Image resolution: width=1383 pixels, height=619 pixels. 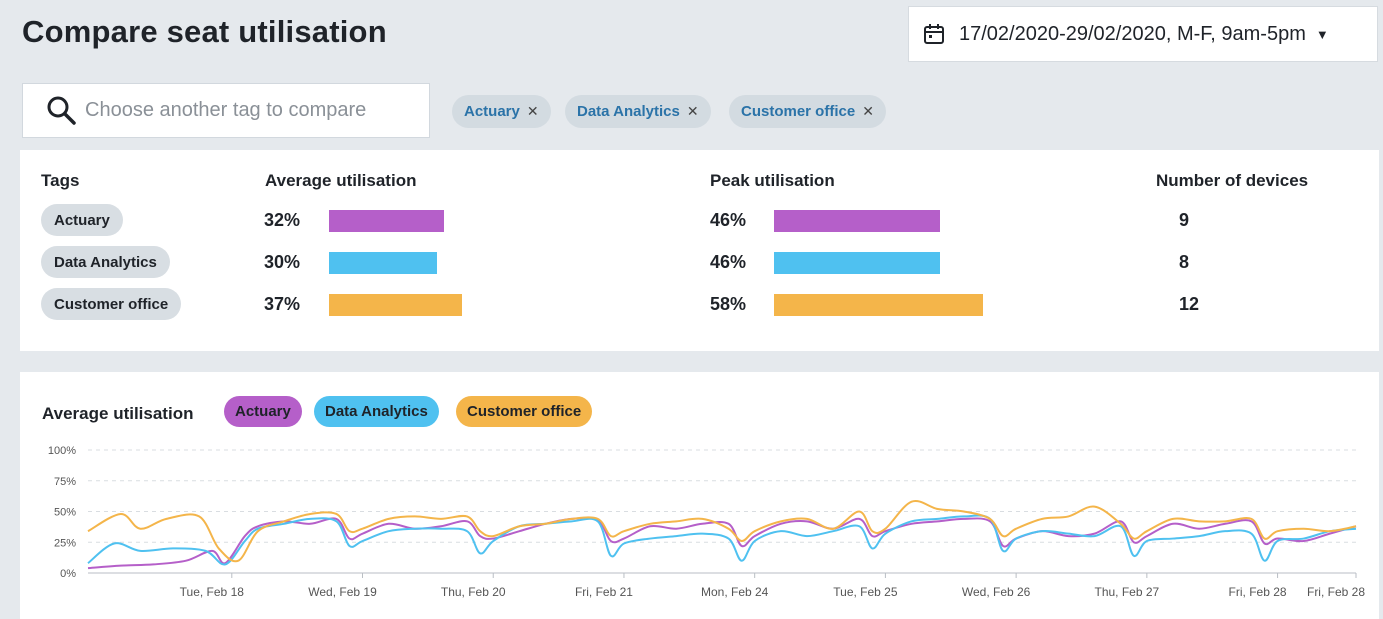 I want to click on chevron-down-icon: ▼, so click(x=1322, y=34).